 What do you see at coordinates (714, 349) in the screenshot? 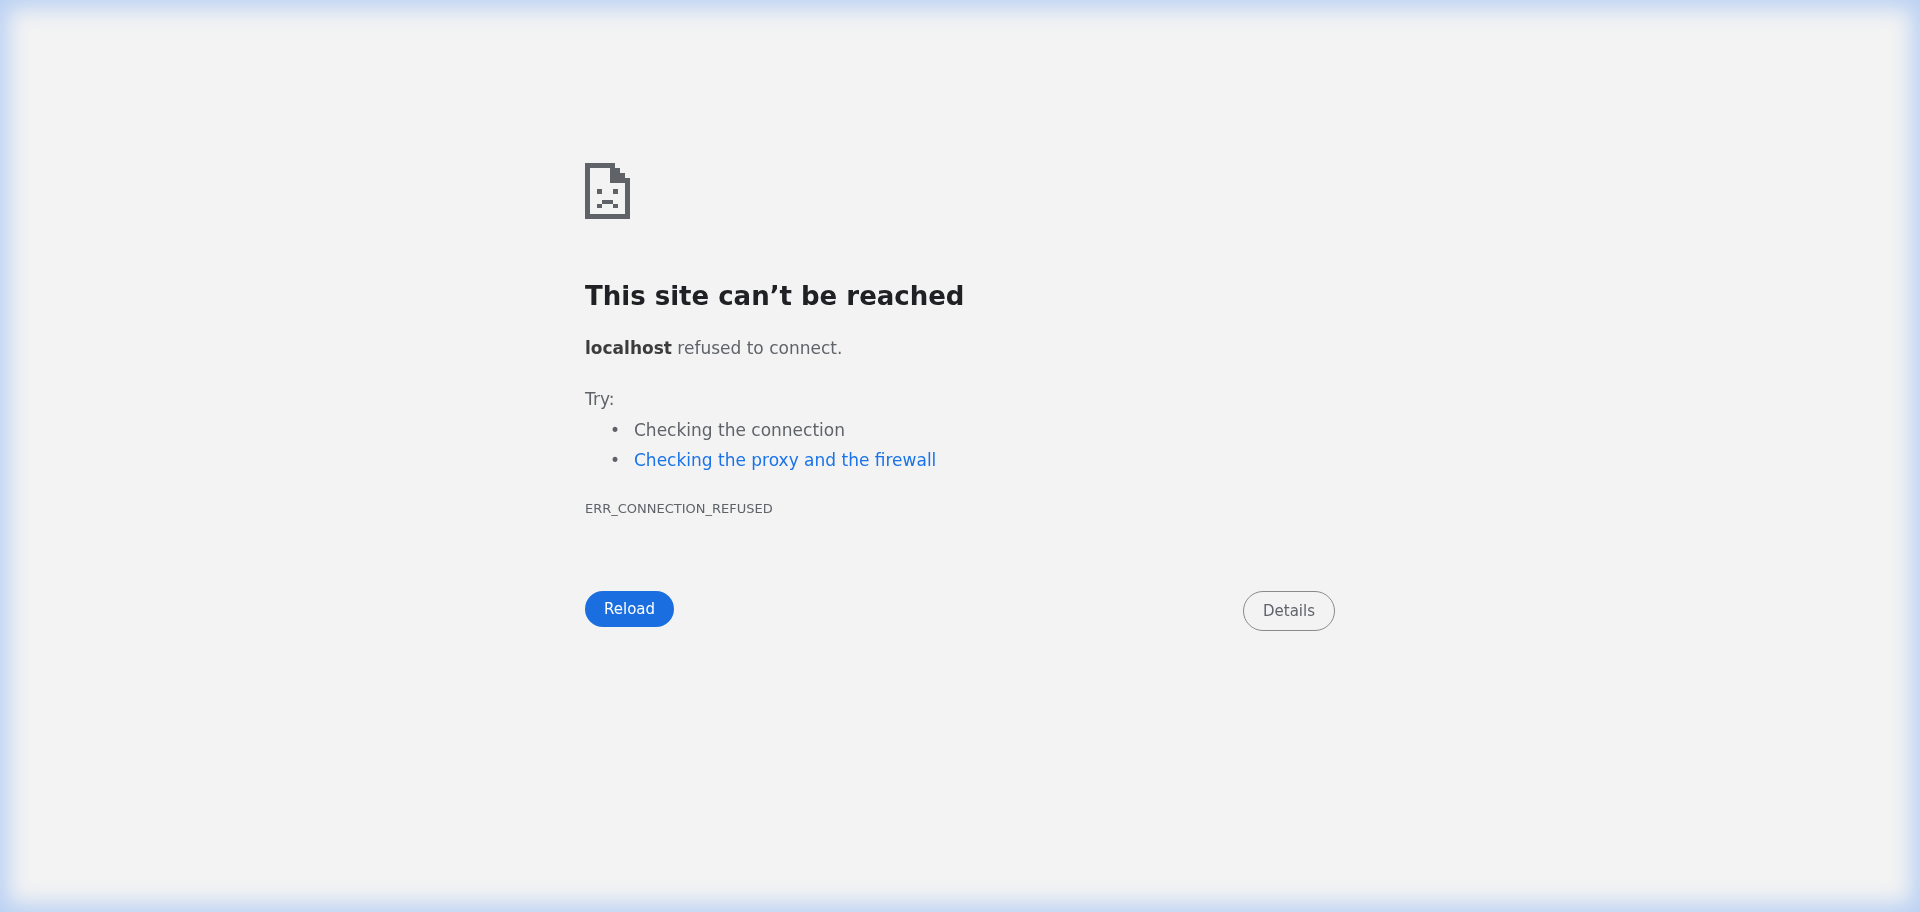
I see `error-message: localhost refused to connect.` at bounding box center [714, 349].